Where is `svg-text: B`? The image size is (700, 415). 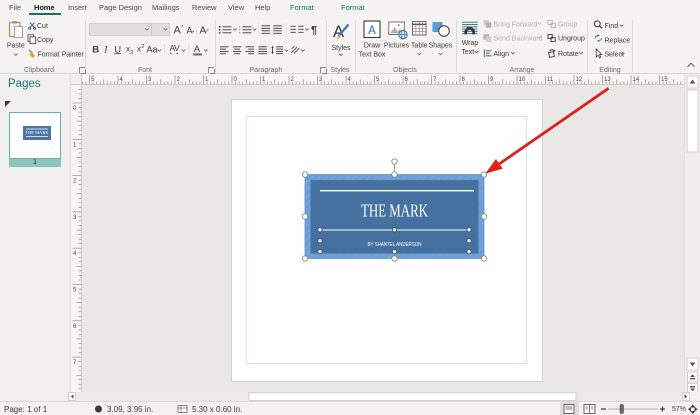 svg-text: B is located at coordinates (95, 49).